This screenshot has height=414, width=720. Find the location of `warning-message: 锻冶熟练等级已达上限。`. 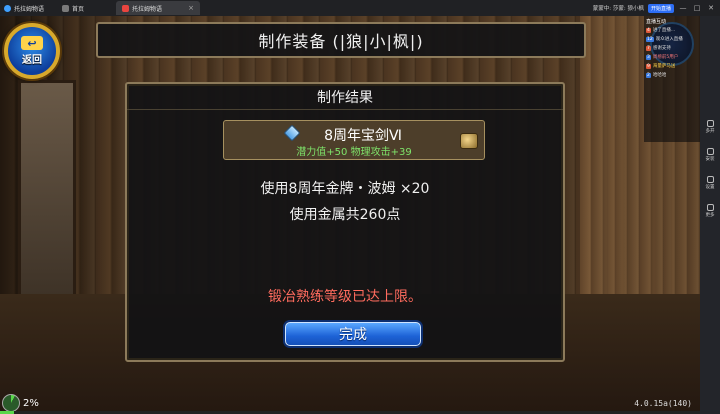

warning-message: 锻冶熟练等级已达上限。 is located at coordinates (345, 297).